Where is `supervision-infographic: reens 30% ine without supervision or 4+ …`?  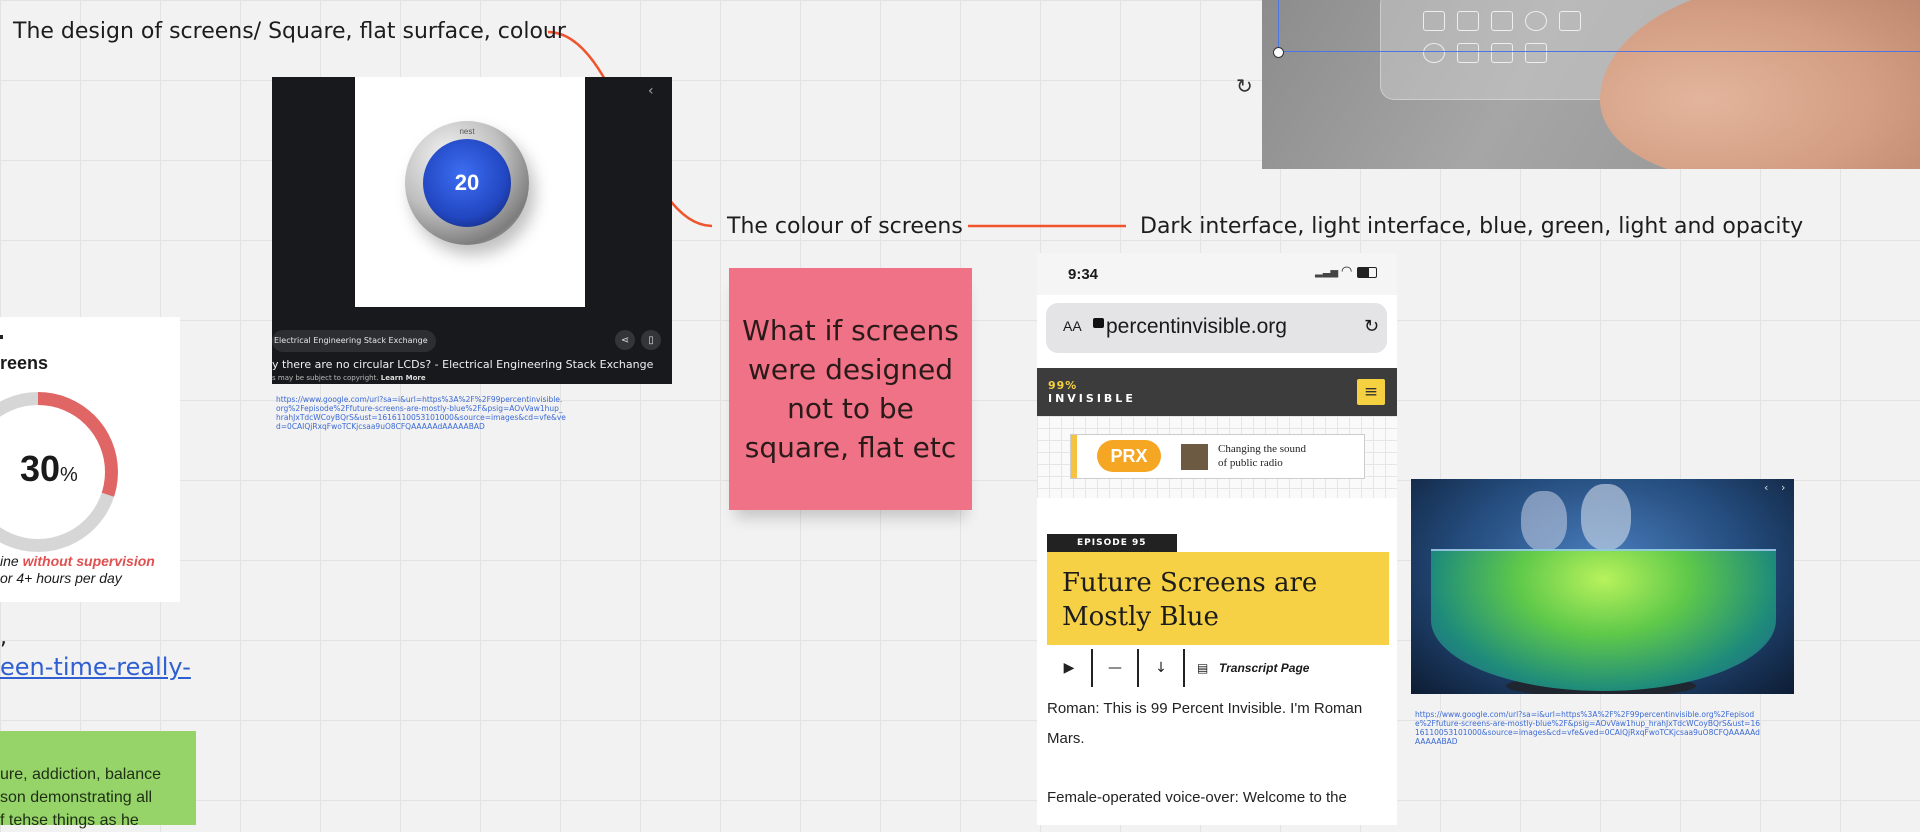
supervision-infographic: reens 30% ine without supervision or 4+ … is located at coordinates (90, 459).